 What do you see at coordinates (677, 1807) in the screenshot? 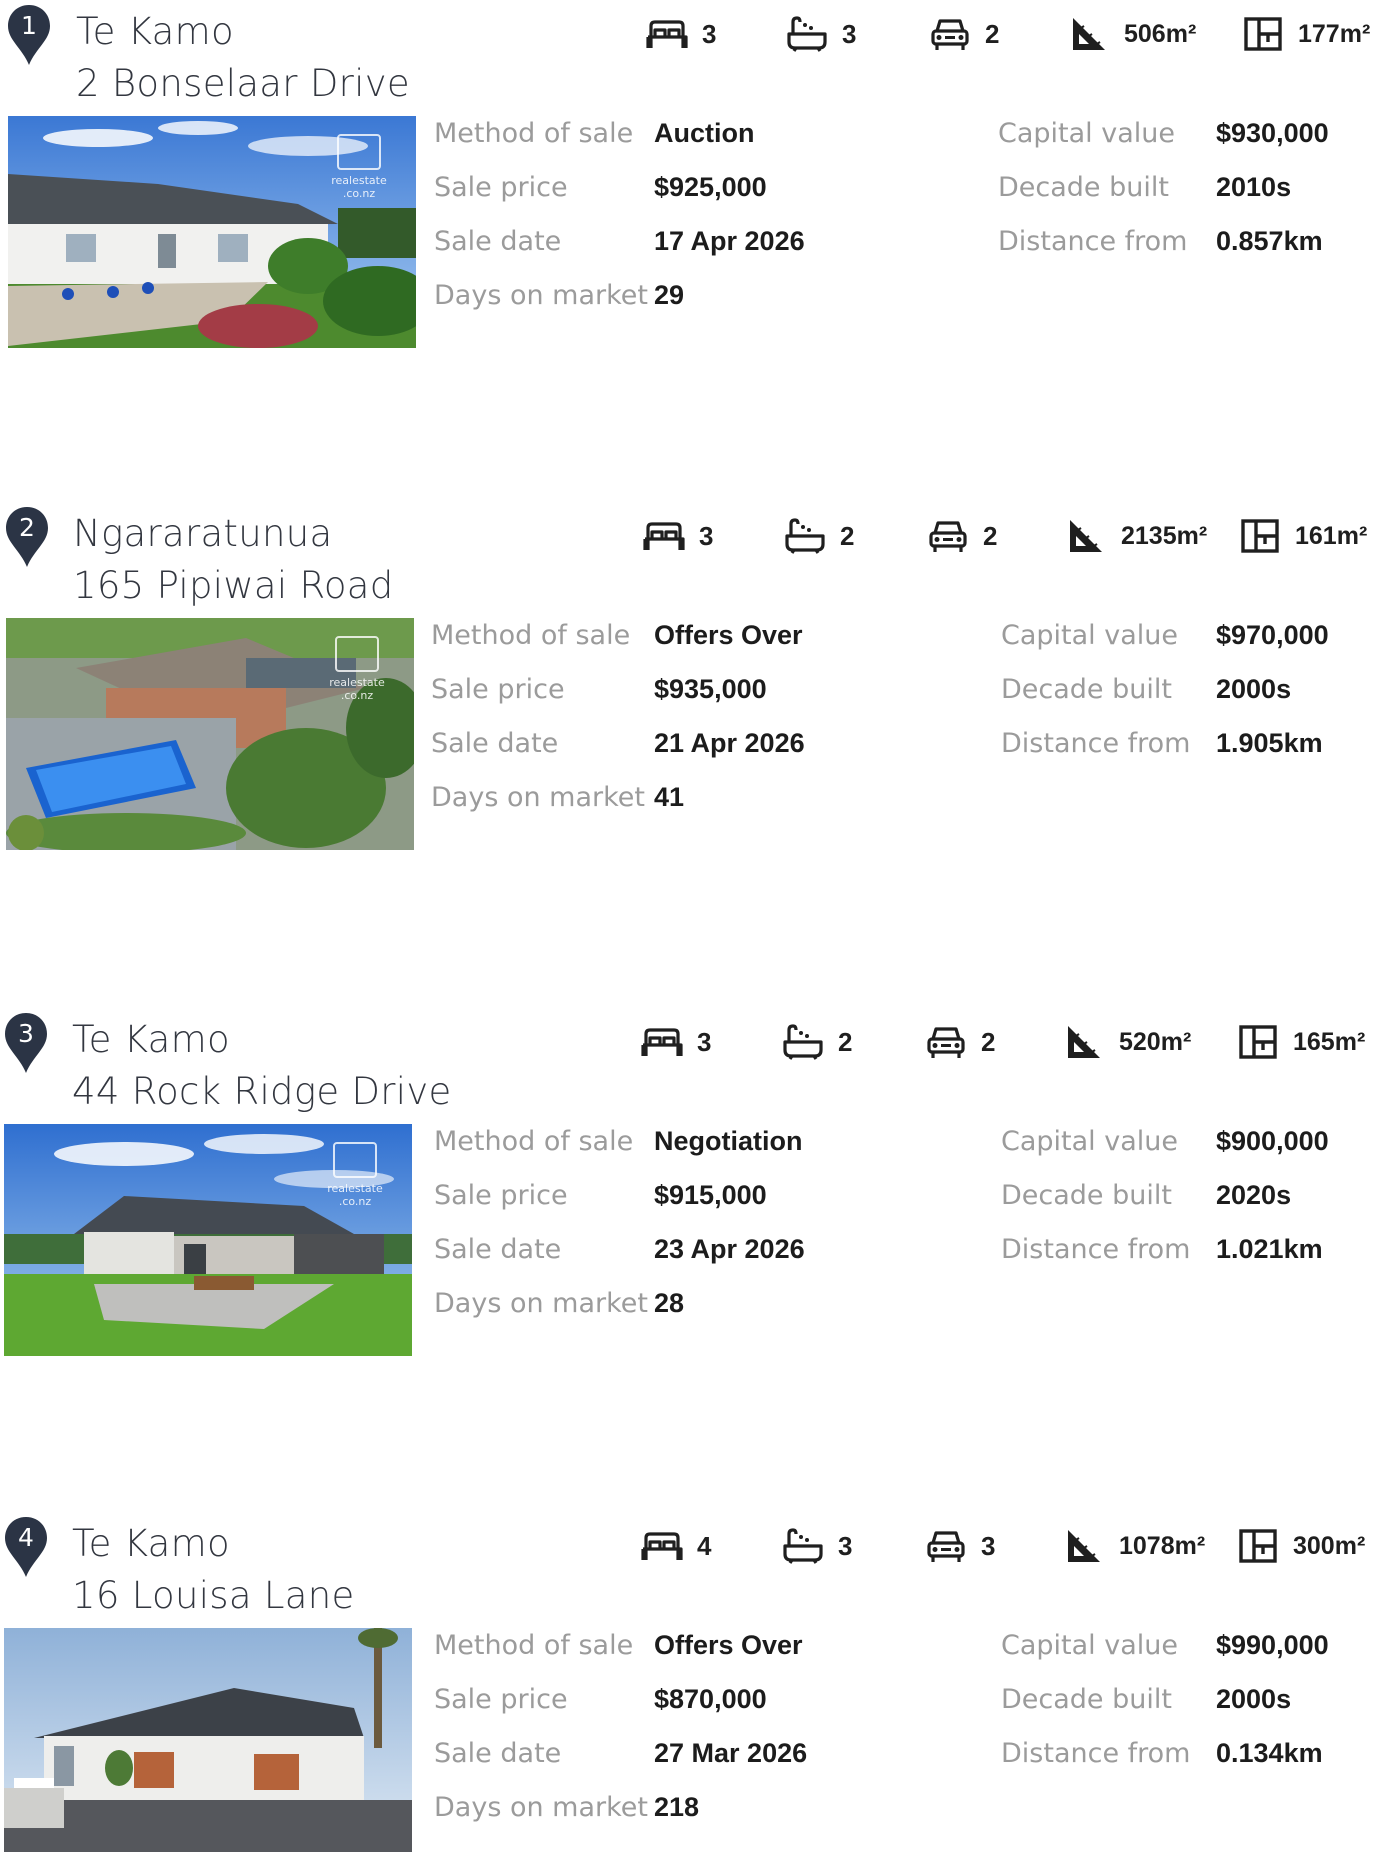
I see `days-on-market-value: 218` at bounding box center [677, 1807].